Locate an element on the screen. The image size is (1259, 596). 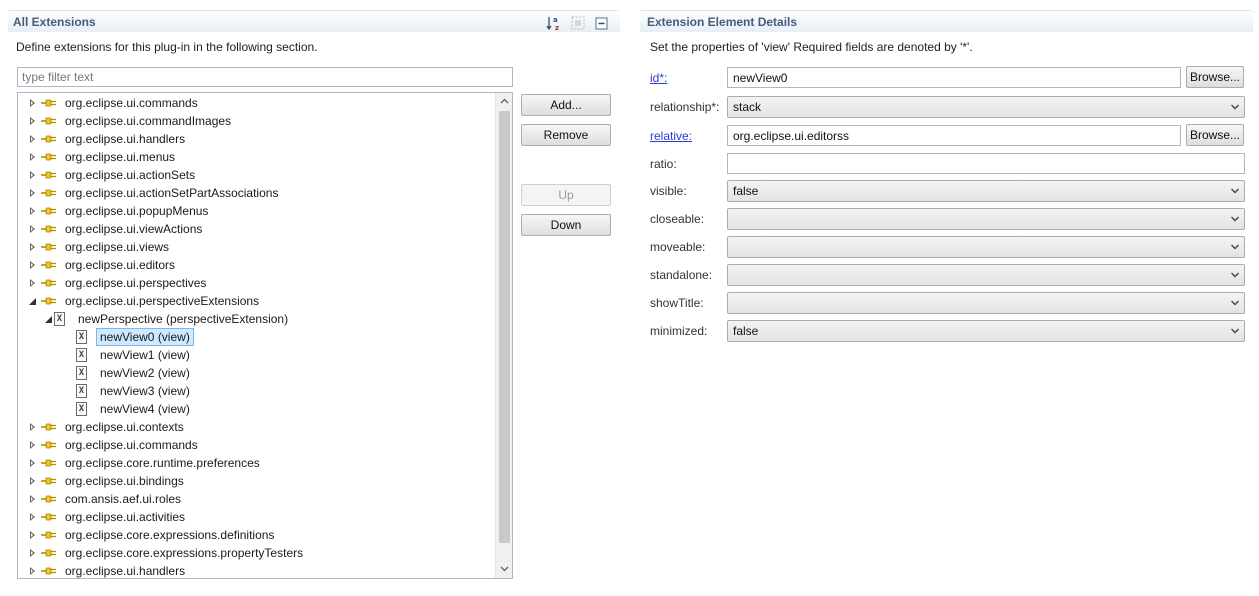
tree-item-label: newView1 (view) is located at coordinates (145, 355).